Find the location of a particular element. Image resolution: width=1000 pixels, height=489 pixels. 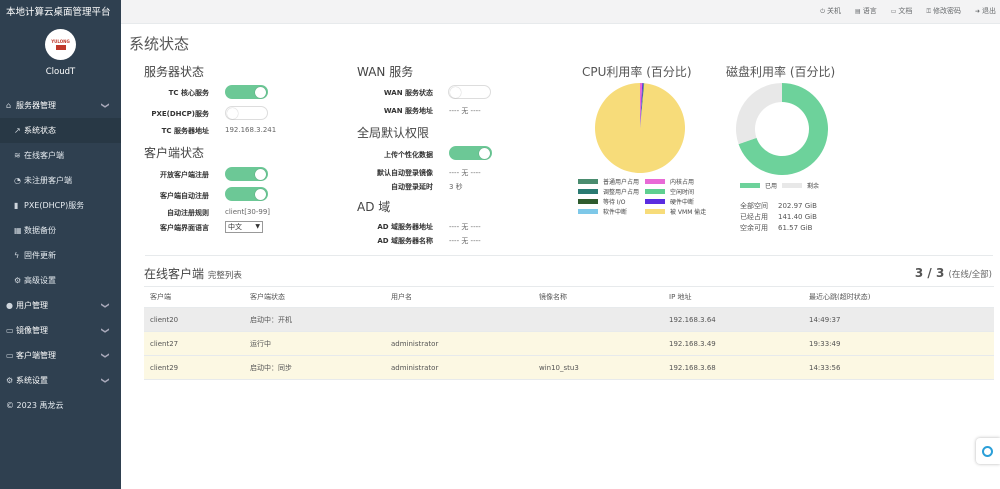

legend-item: 软件中断 is located at coordinates (611, 211).